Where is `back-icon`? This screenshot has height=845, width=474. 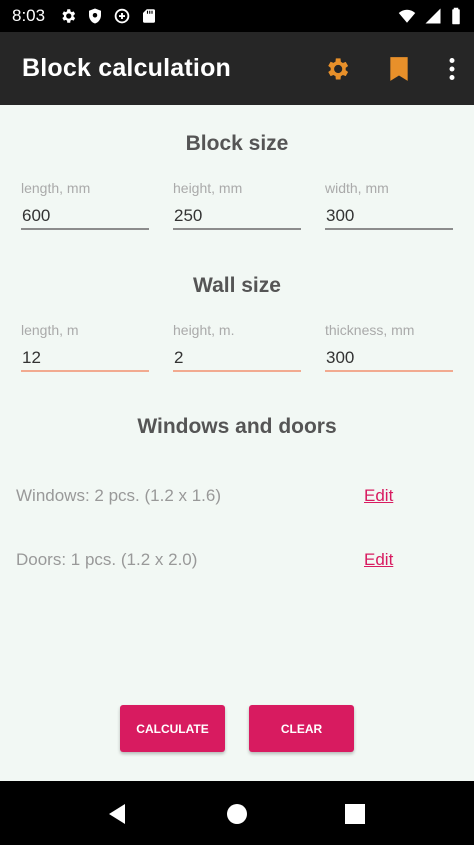 back-icon is located at coordinates (117, 814).